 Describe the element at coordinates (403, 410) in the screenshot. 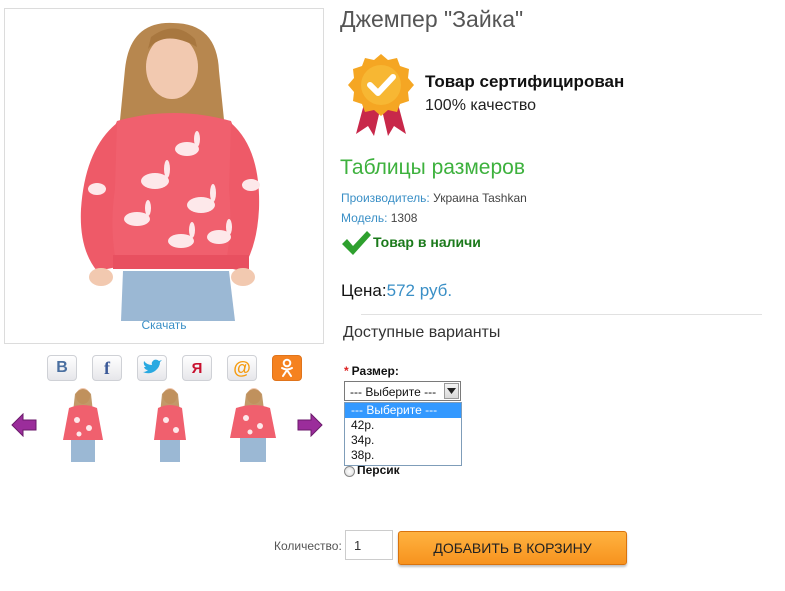

I see `size-option: --- Выберите ---` at that location.